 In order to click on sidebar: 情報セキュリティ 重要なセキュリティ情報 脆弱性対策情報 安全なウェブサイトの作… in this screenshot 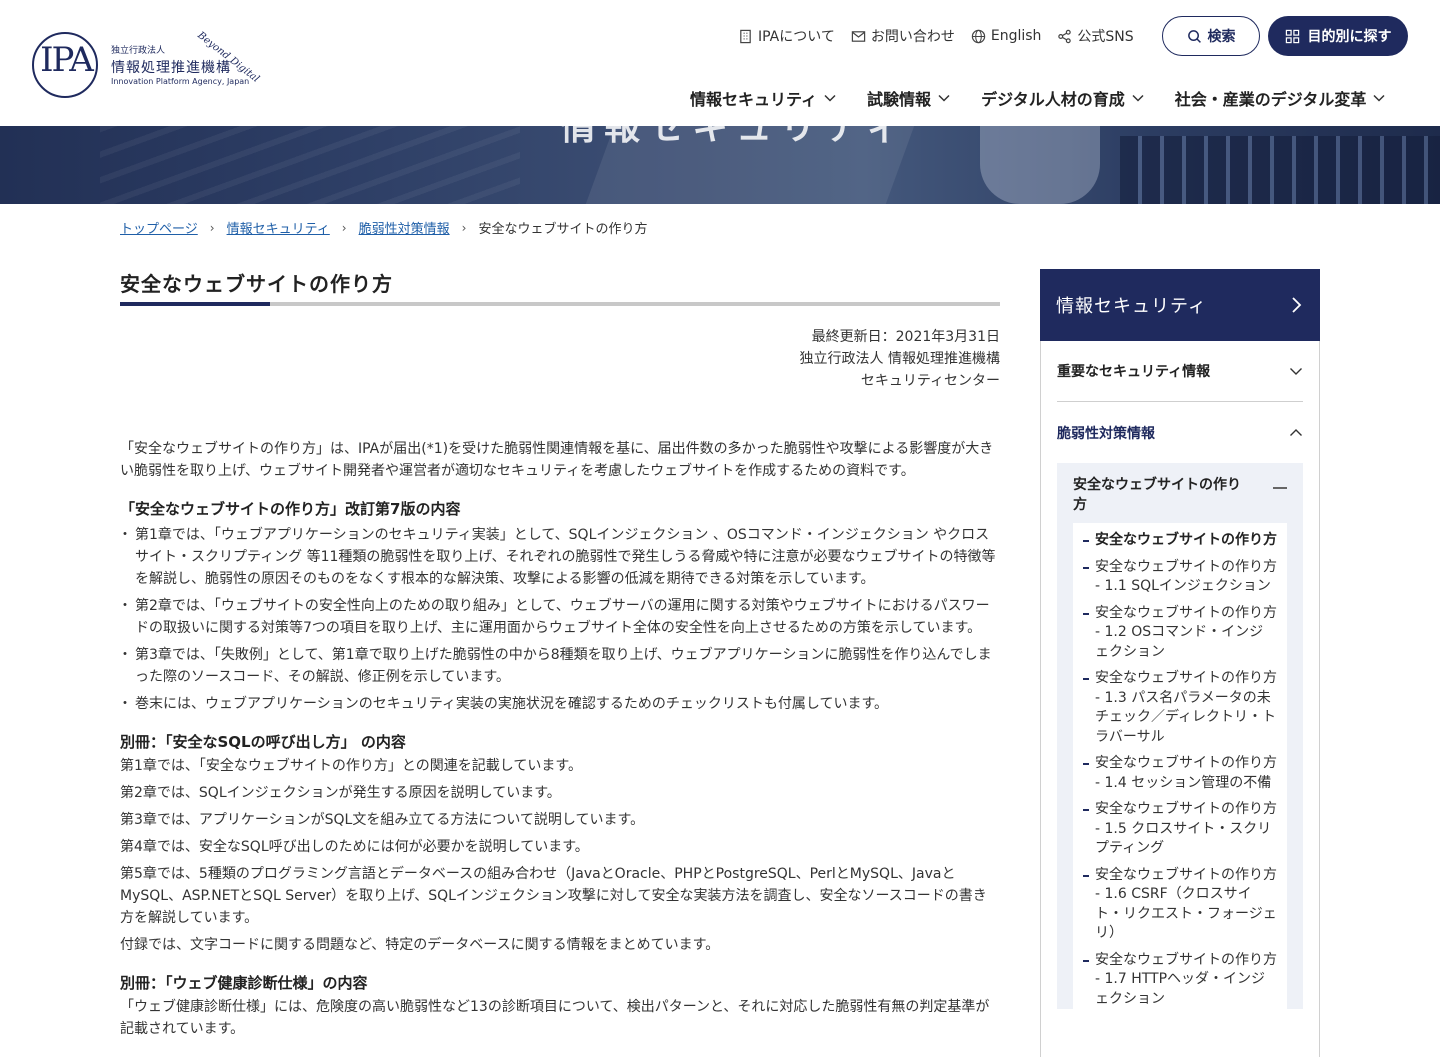, I will do `click(1180, 663)`.